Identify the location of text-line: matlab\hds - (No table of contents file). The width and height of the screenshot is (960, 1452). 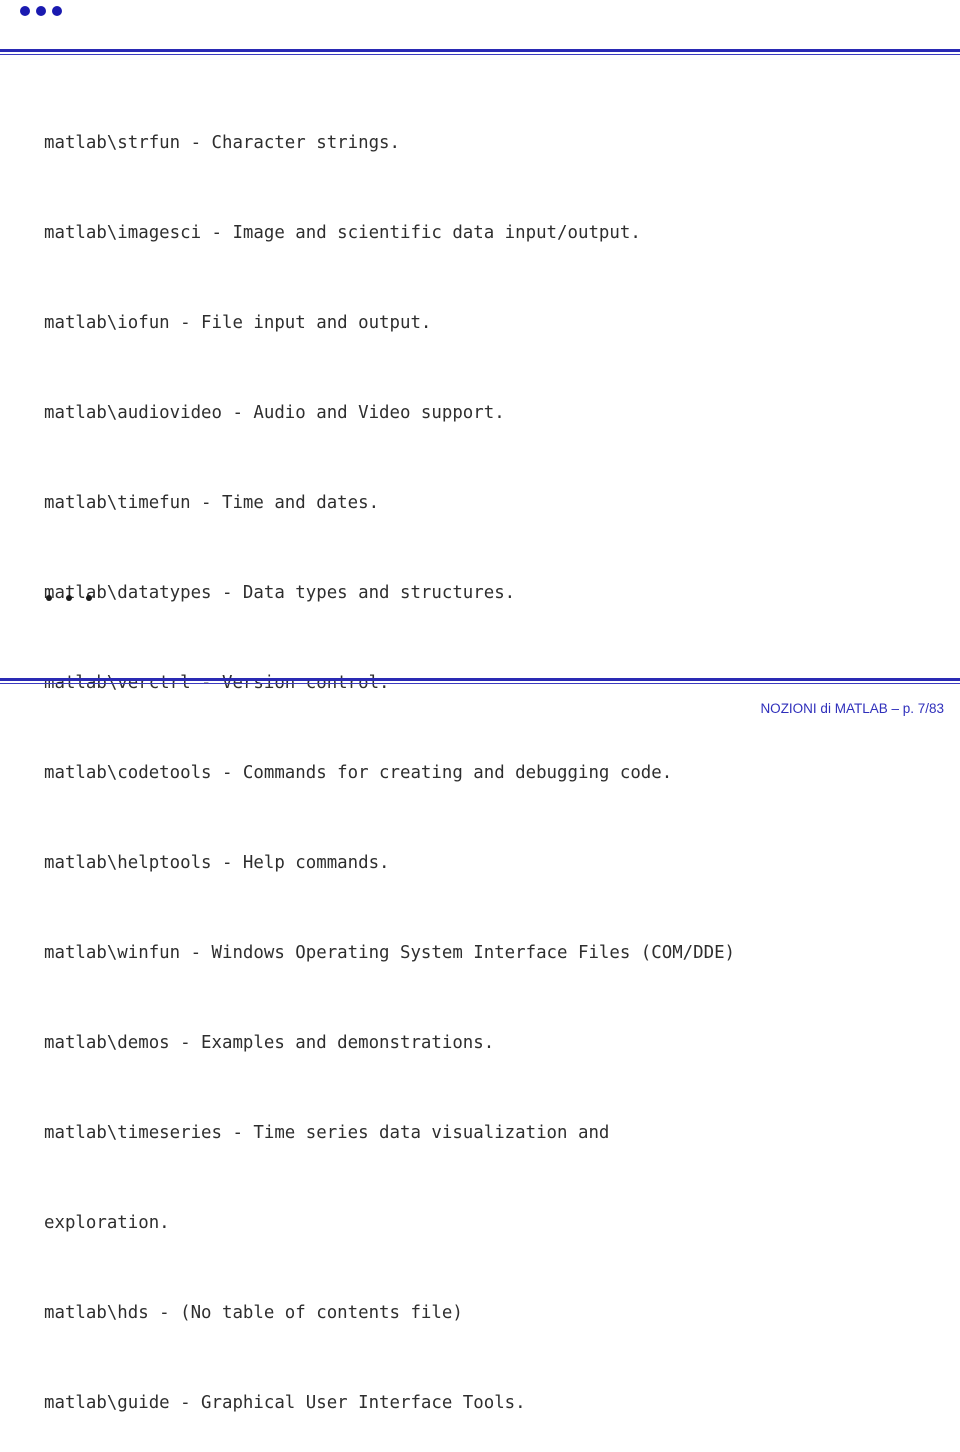
(253, 1313).